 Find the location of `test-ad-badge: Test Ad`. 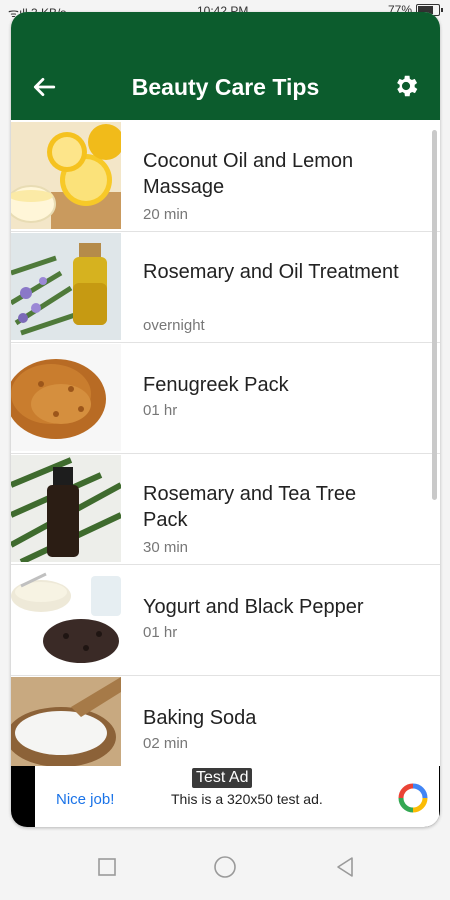

test-ad-badge: Test Ad is located at coordinates (222, 778).